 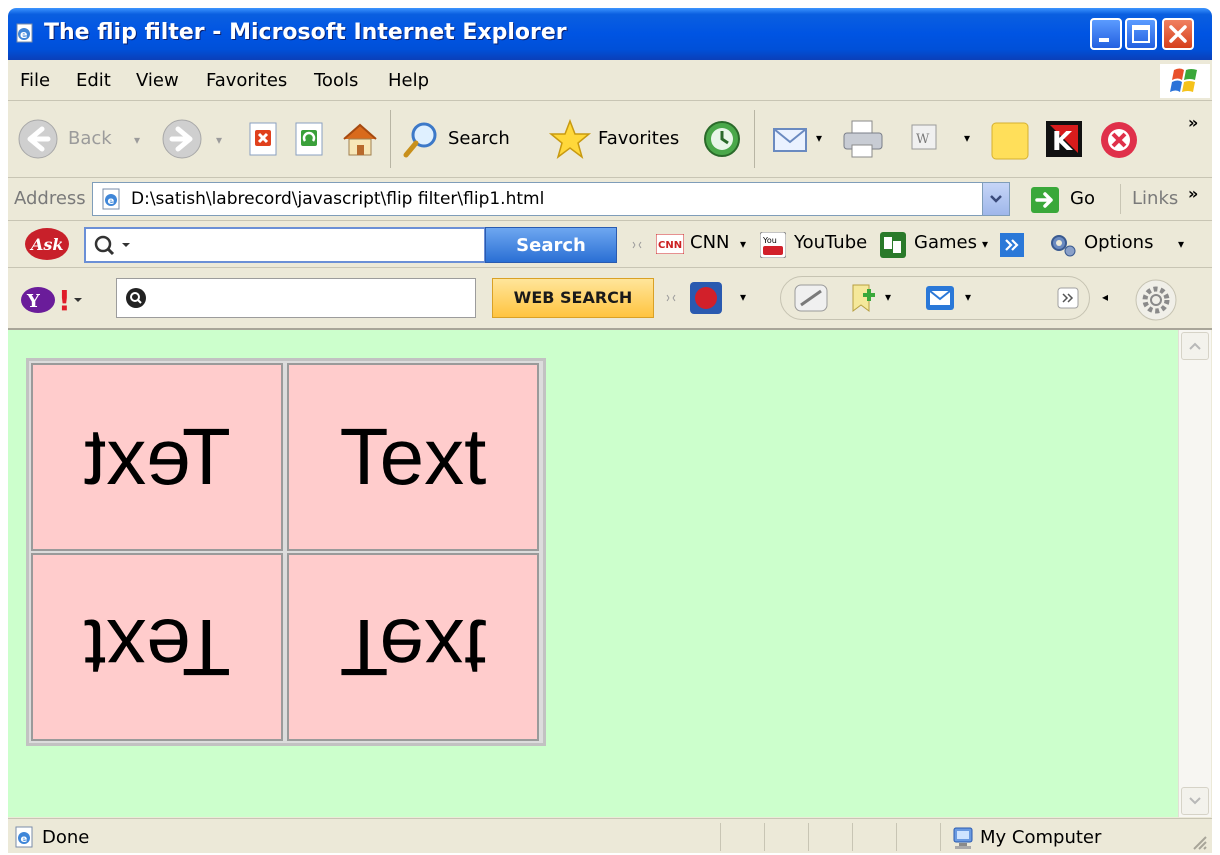 What do you see at coordinates (219, 140) in the screenshot?
I see `forward-dropdown-icon: ▾` at bounding box center [219, 140].